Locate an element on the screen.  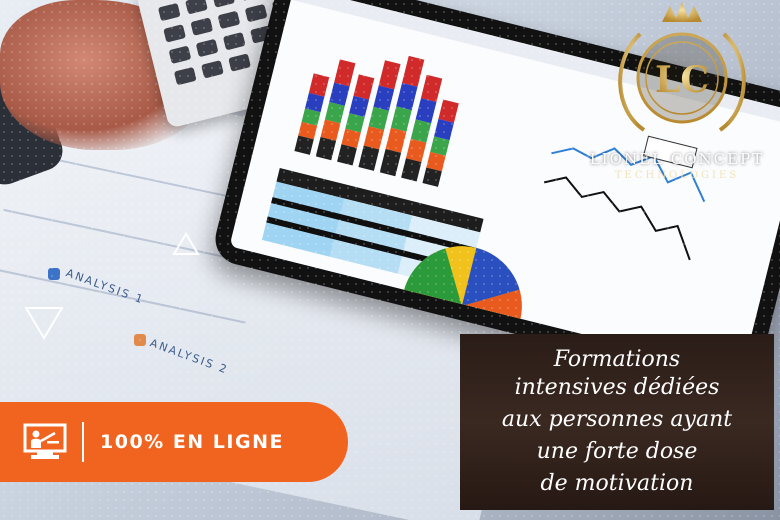
motto-line-4: une forte dose is located at coordinates (617, 451).